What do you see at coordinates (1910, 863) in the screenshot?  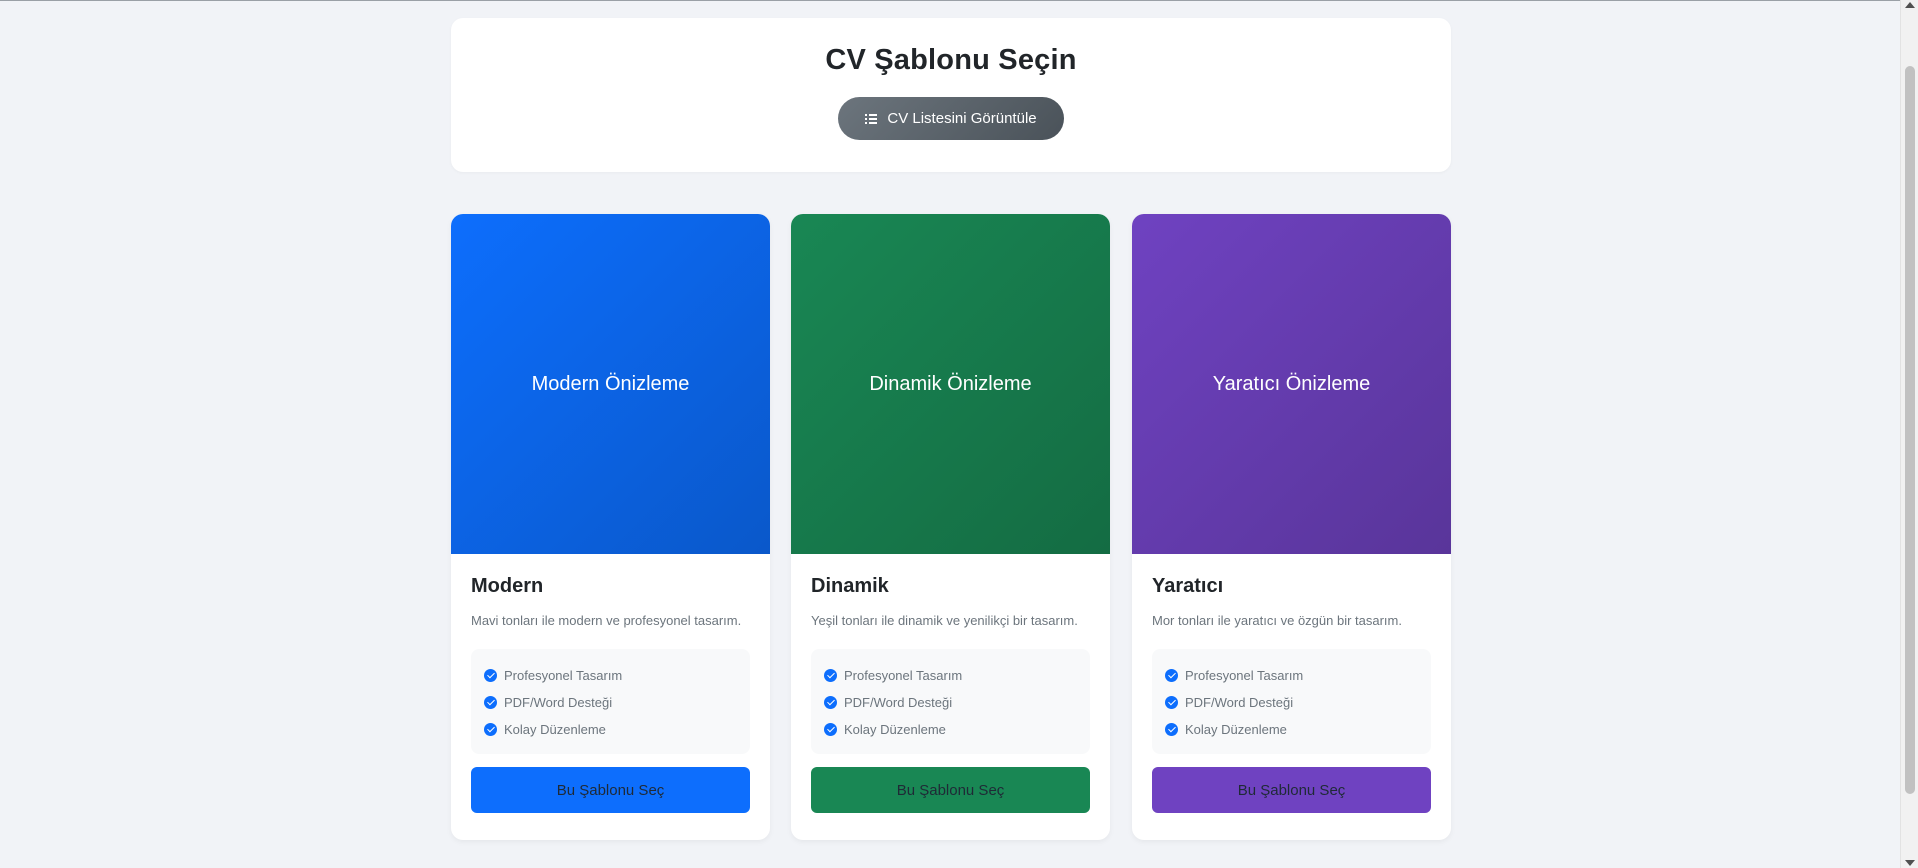 I see `scroll-down-arrow-icon` at bounding box center [1910, 863].